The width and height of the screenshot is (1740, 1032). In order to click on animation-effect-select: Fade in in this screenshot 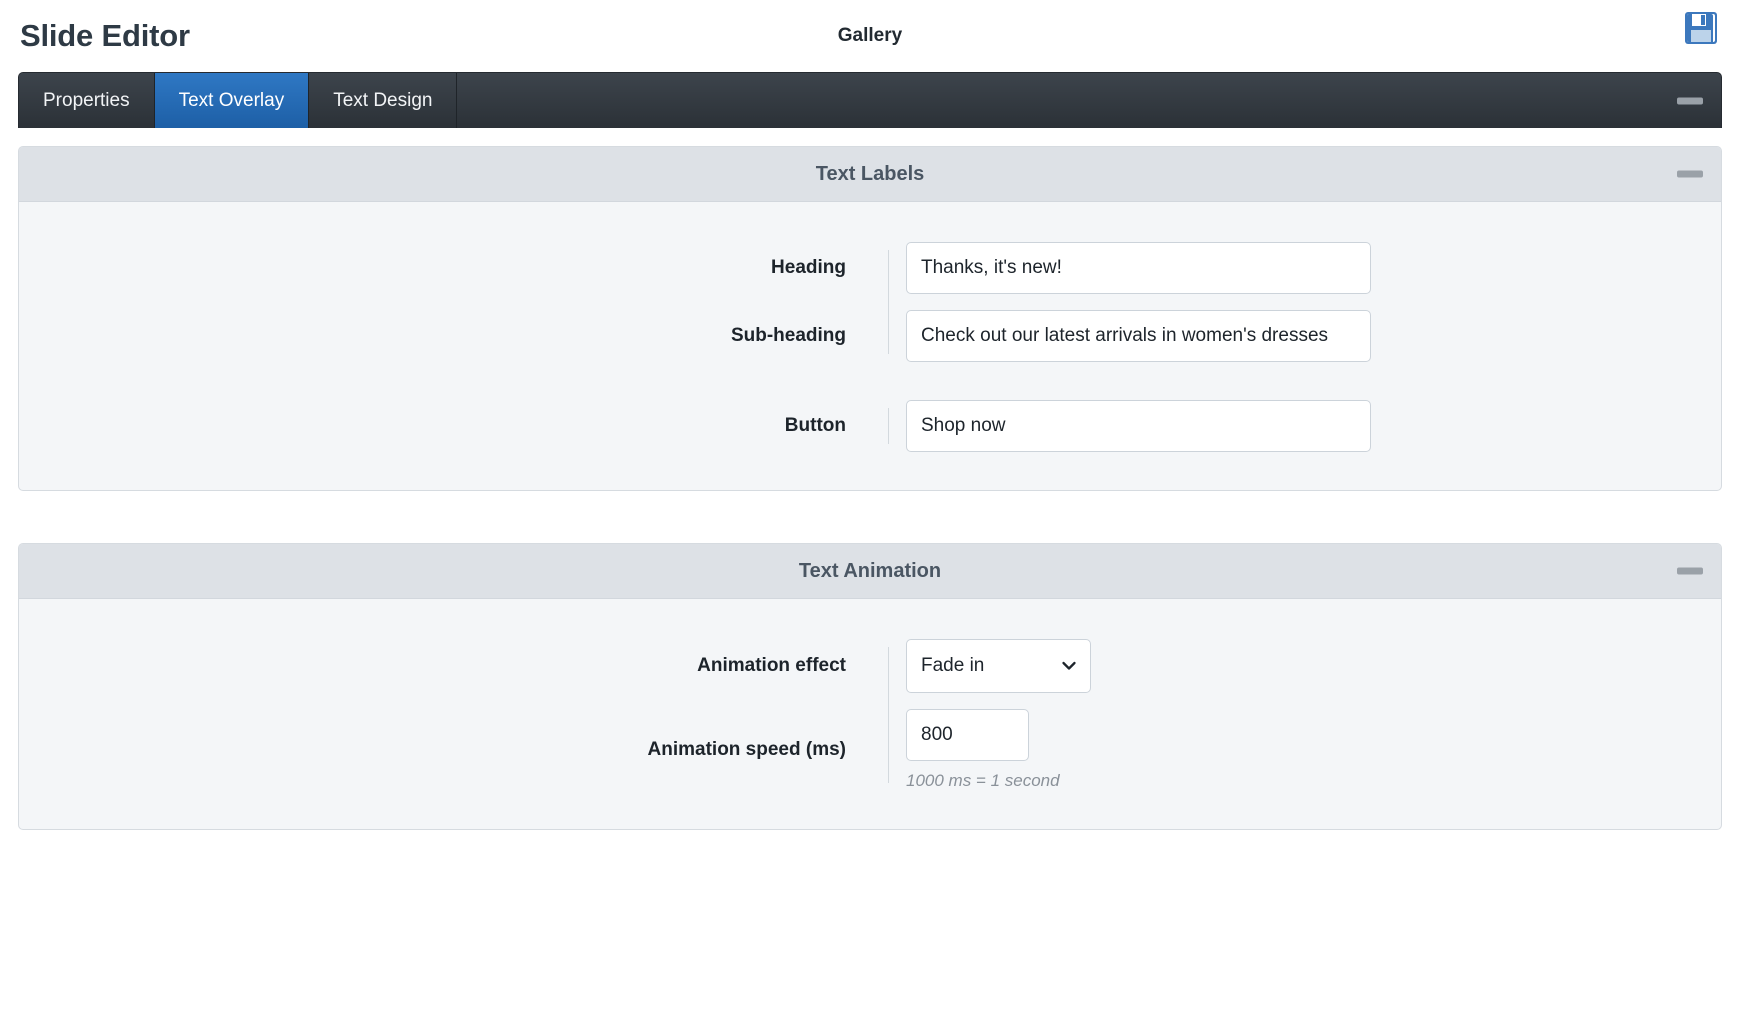, I will do `click(998, 666)`.